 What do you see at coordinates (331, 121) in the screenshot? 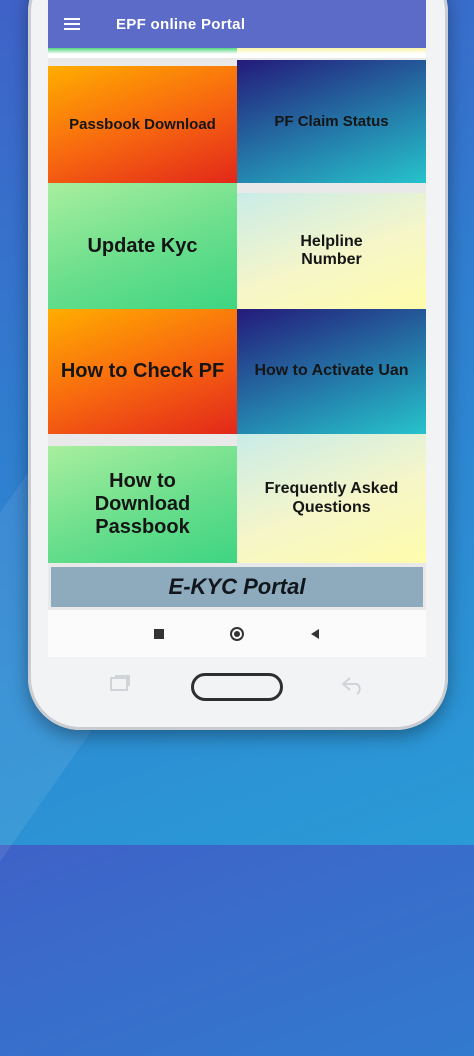
I see `tile-pf-claim-status: PF Claim Status` at bounding box center [331, 121].